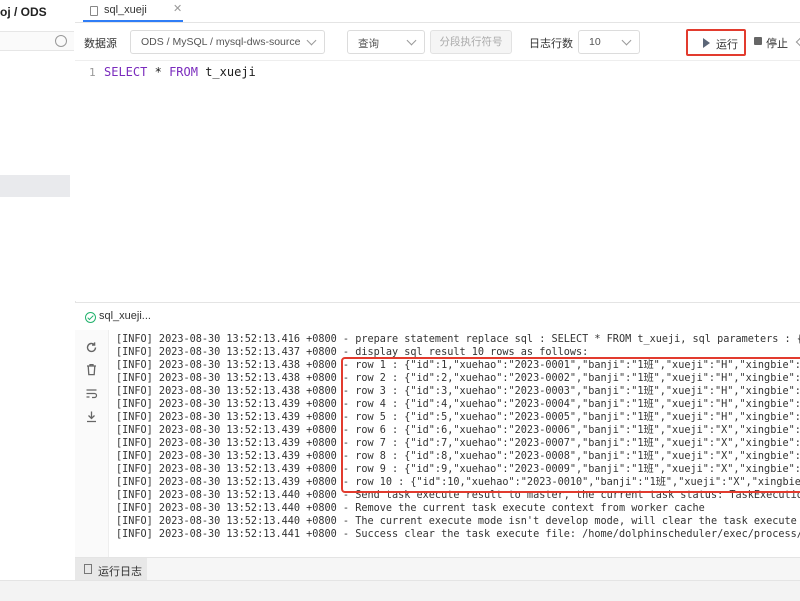  Describe the element at coordinates (230, 72) in the screenshot. I see `sql-table-name: t_xueji` at that location.